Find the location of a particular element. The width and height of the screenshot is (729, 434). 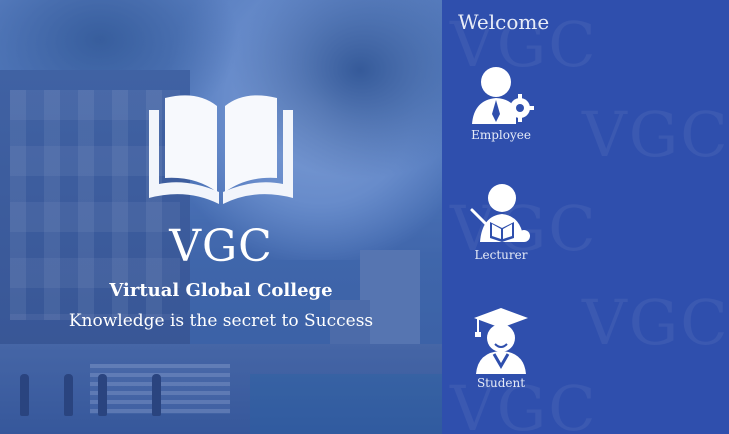

lecturer-icon is located at coordinates (500, 213).